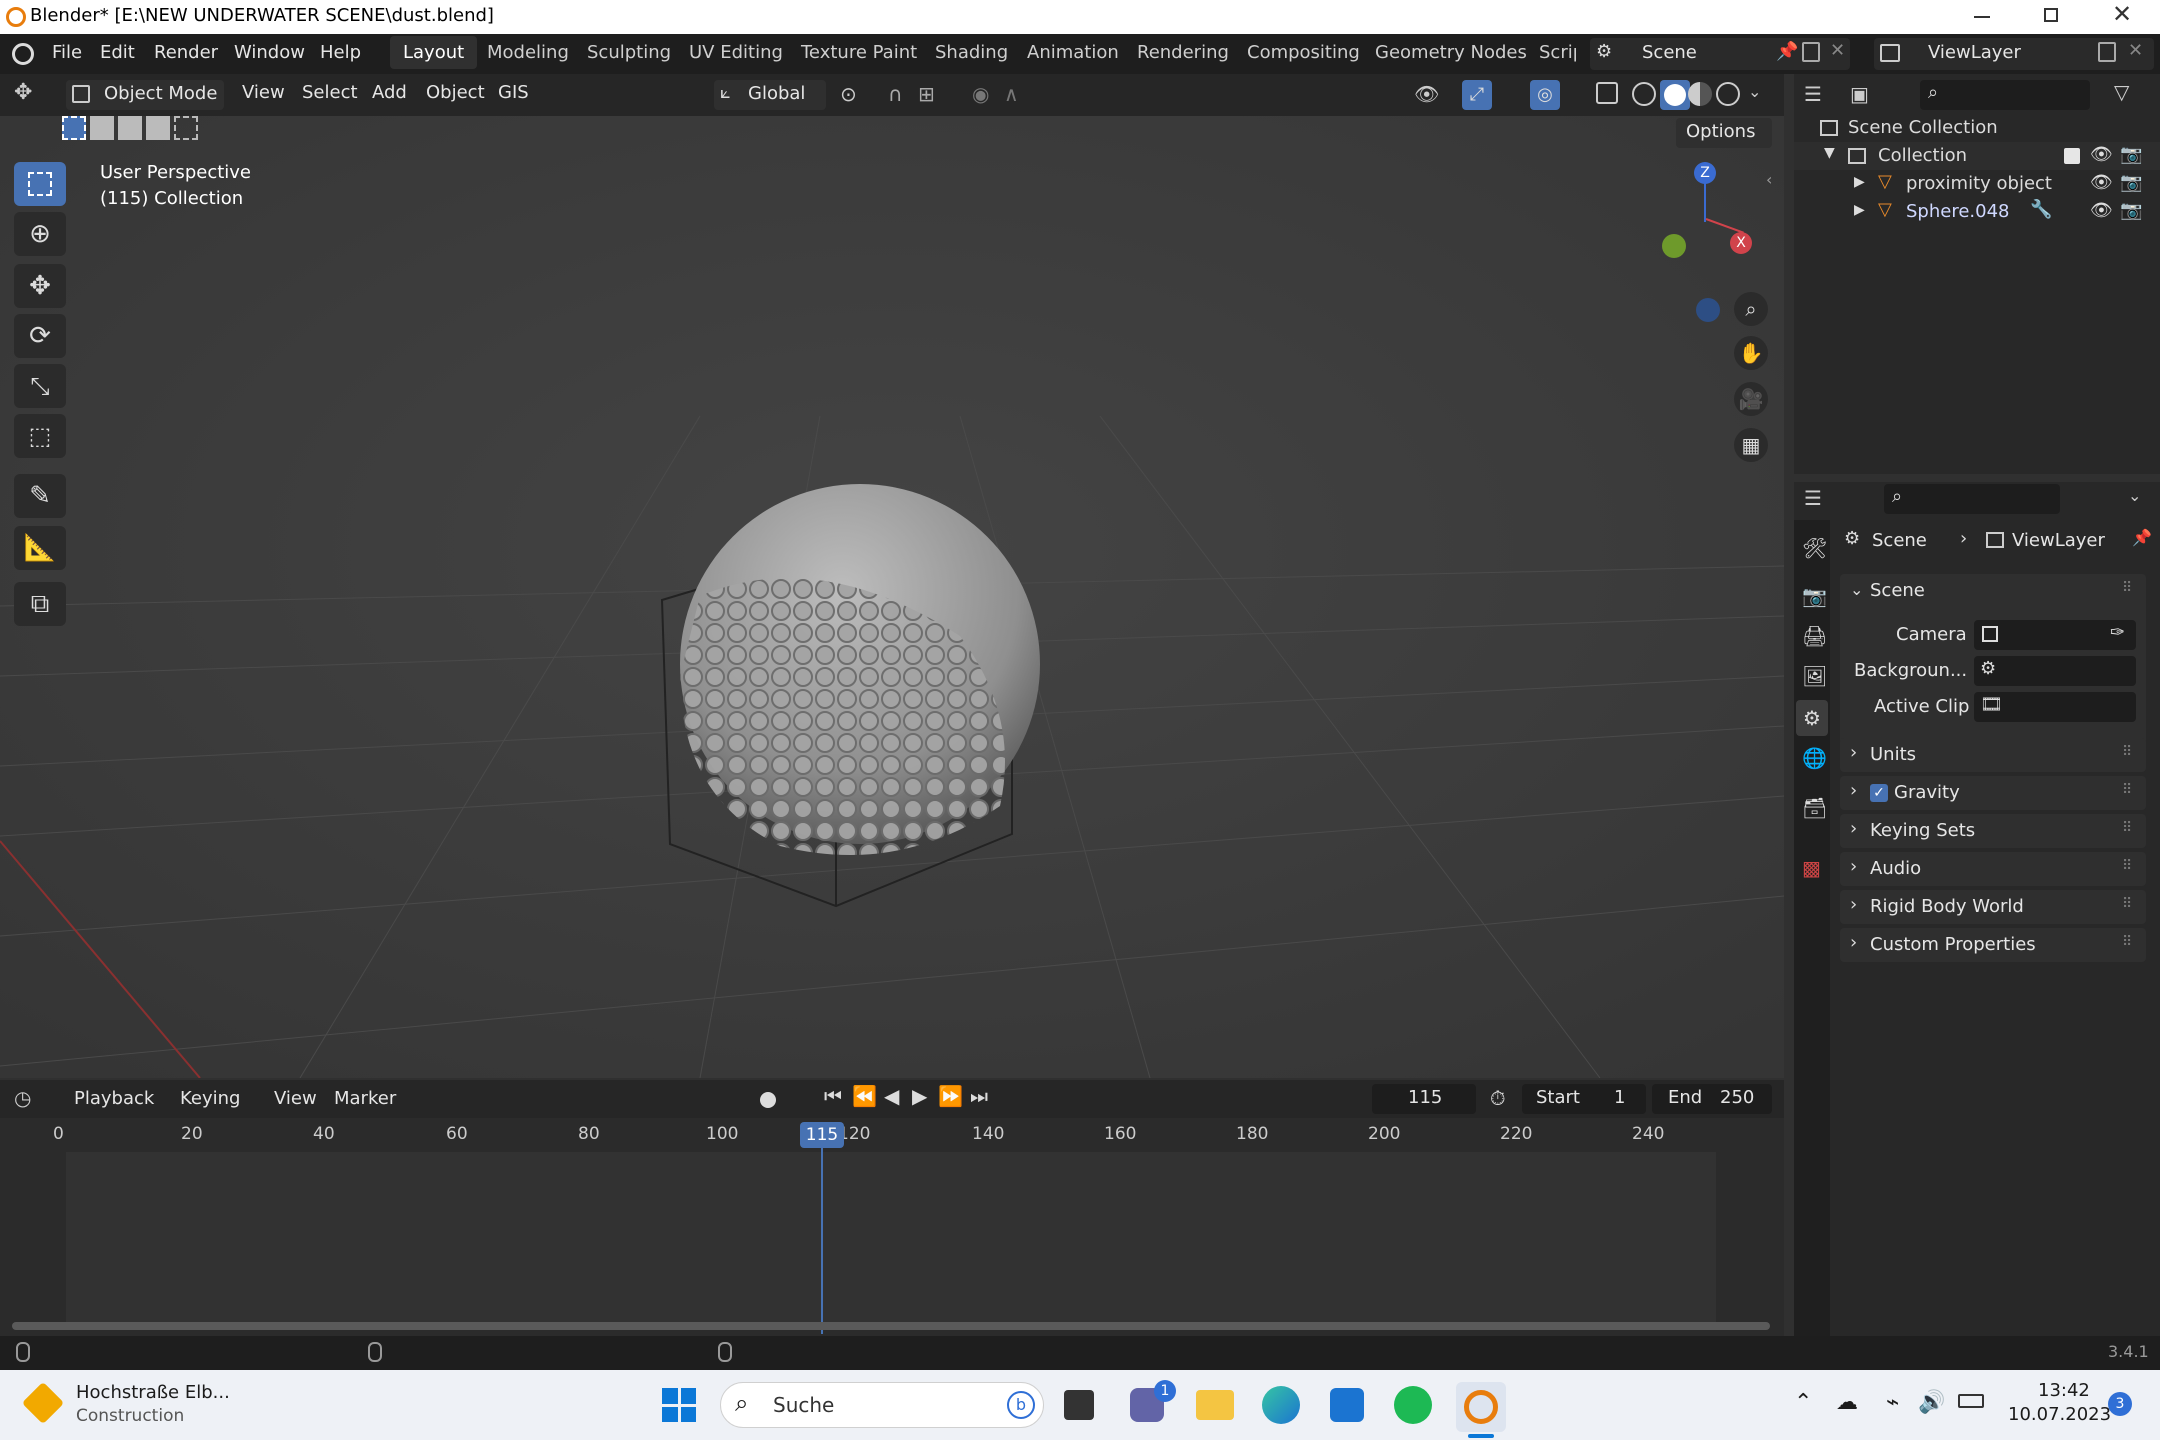  Describe the element at coordinates (2072, 156) in the screenshot. I see `exclude-checkbox` at that location.